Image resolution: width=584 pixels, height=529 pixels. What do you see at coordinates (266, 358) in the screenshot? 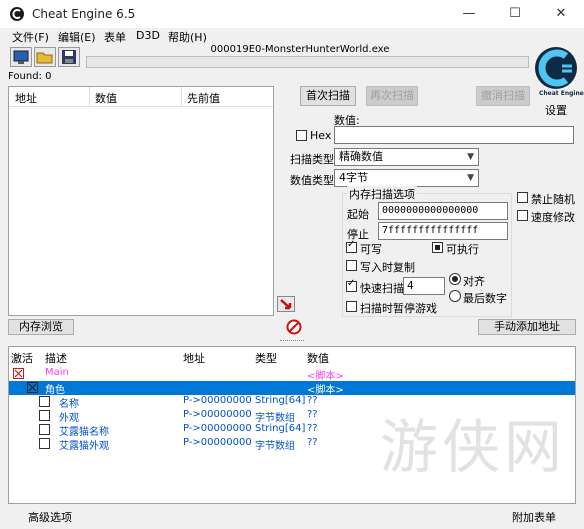
I see `col-type: 类型` at bounding box center [266, 358].